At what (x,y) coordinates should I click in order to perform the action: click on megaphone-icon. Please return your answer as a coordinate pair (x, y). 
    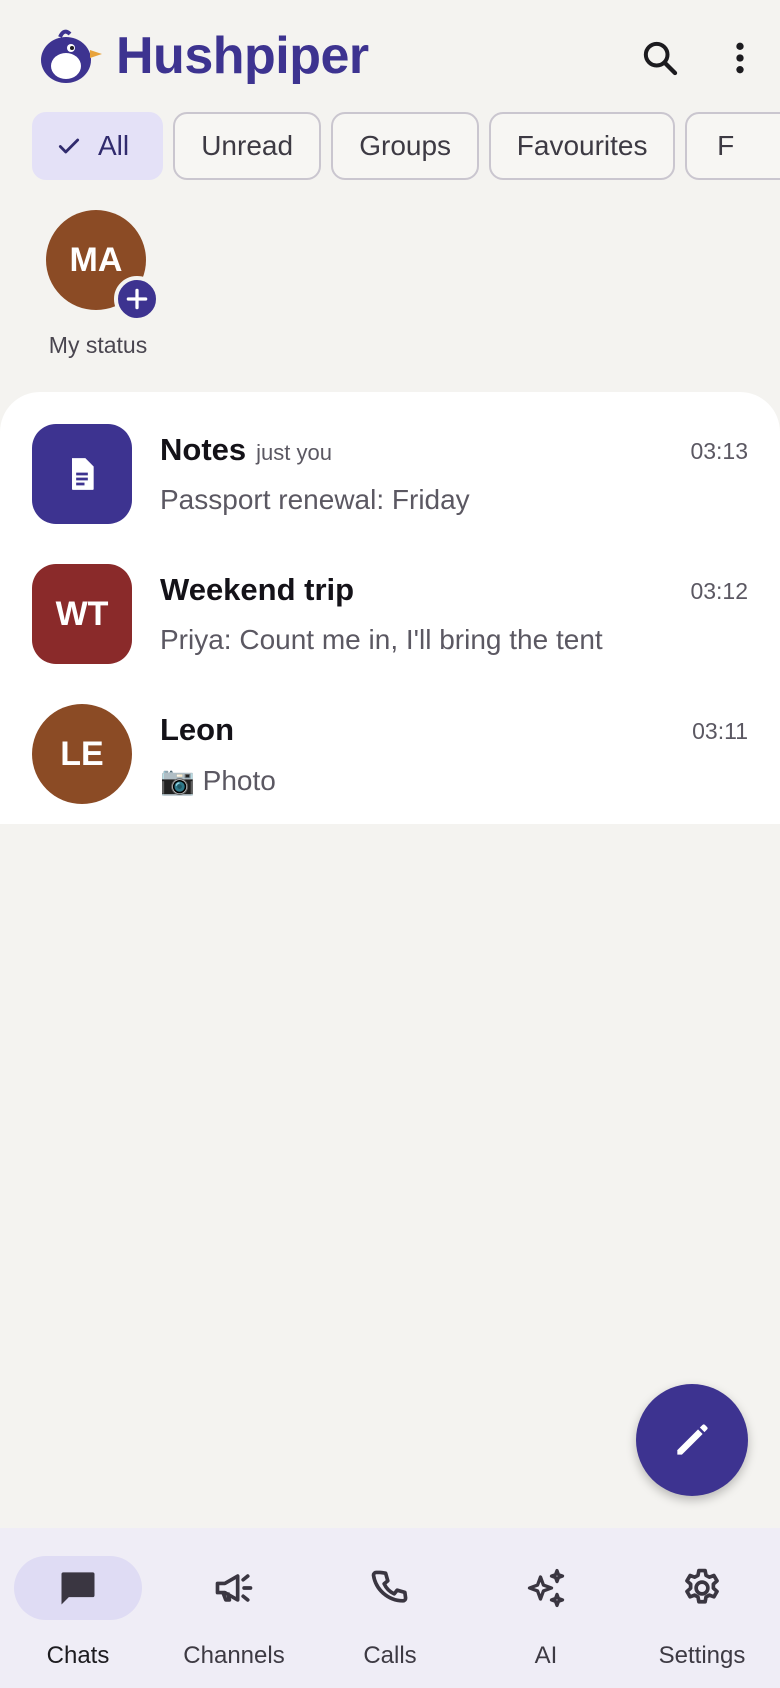
    Looking at the image, I should click on (234, 1588).